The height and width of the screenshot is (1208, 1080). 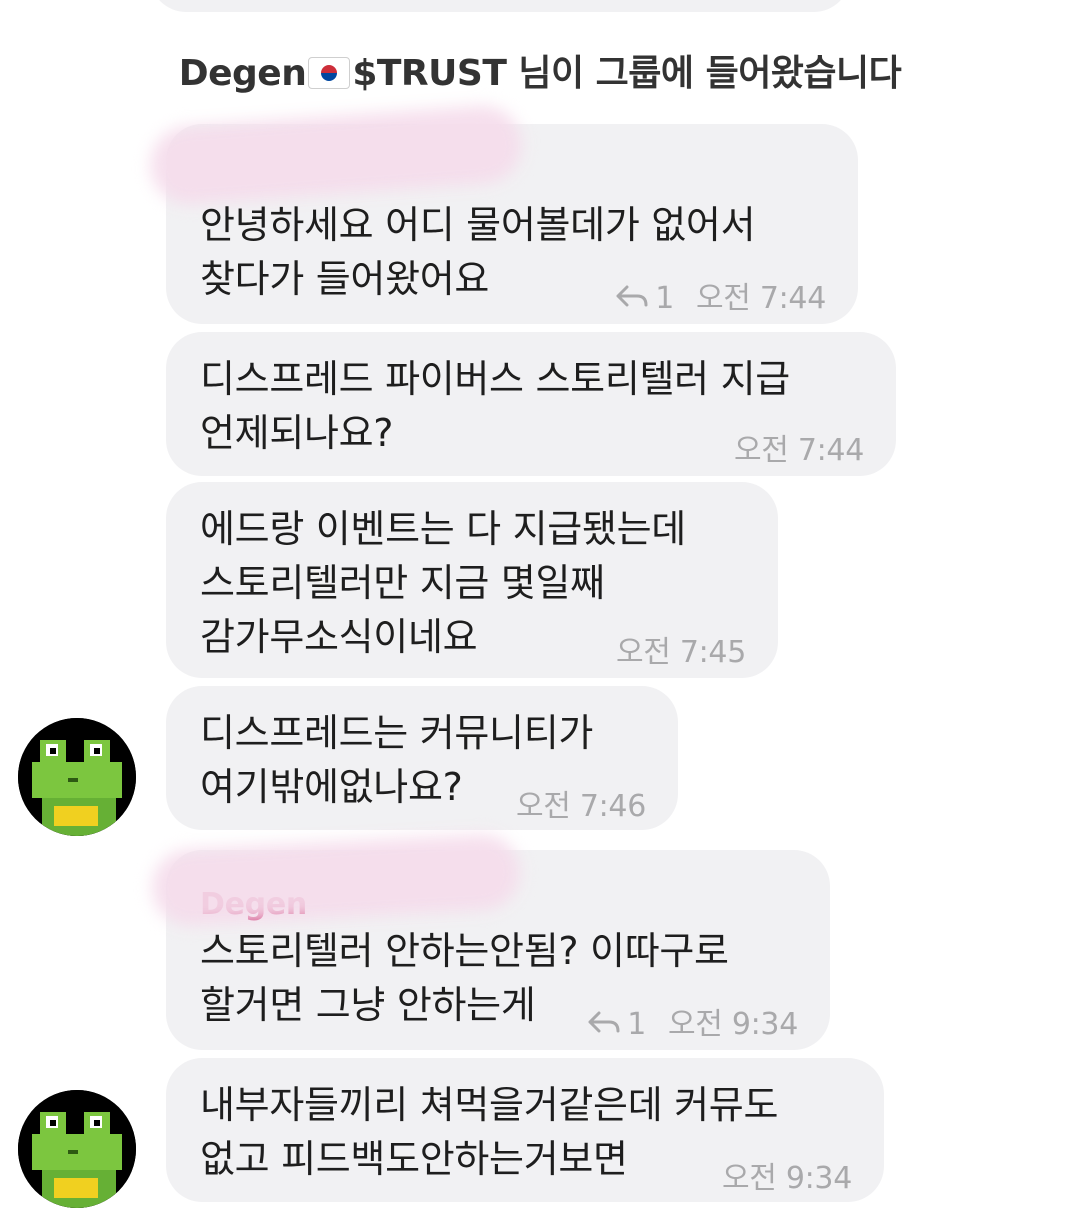 What do you see at coordinates (329, 73) in the screenshot?
I see `korea-flag-icon` at bounding box center [329, 73].